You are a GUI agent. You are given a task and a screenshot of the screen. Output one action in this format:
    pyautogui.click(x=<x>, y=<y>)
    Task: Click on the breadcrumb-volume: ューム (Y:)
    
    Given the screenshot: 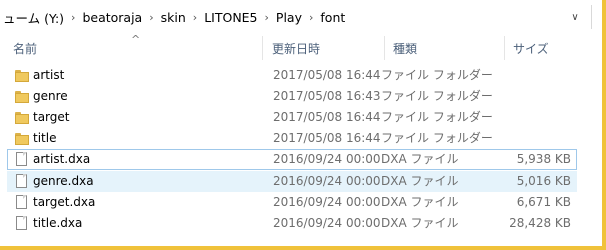 What is the action you would take?
    pyautogui.click(x=33, y=17)
    